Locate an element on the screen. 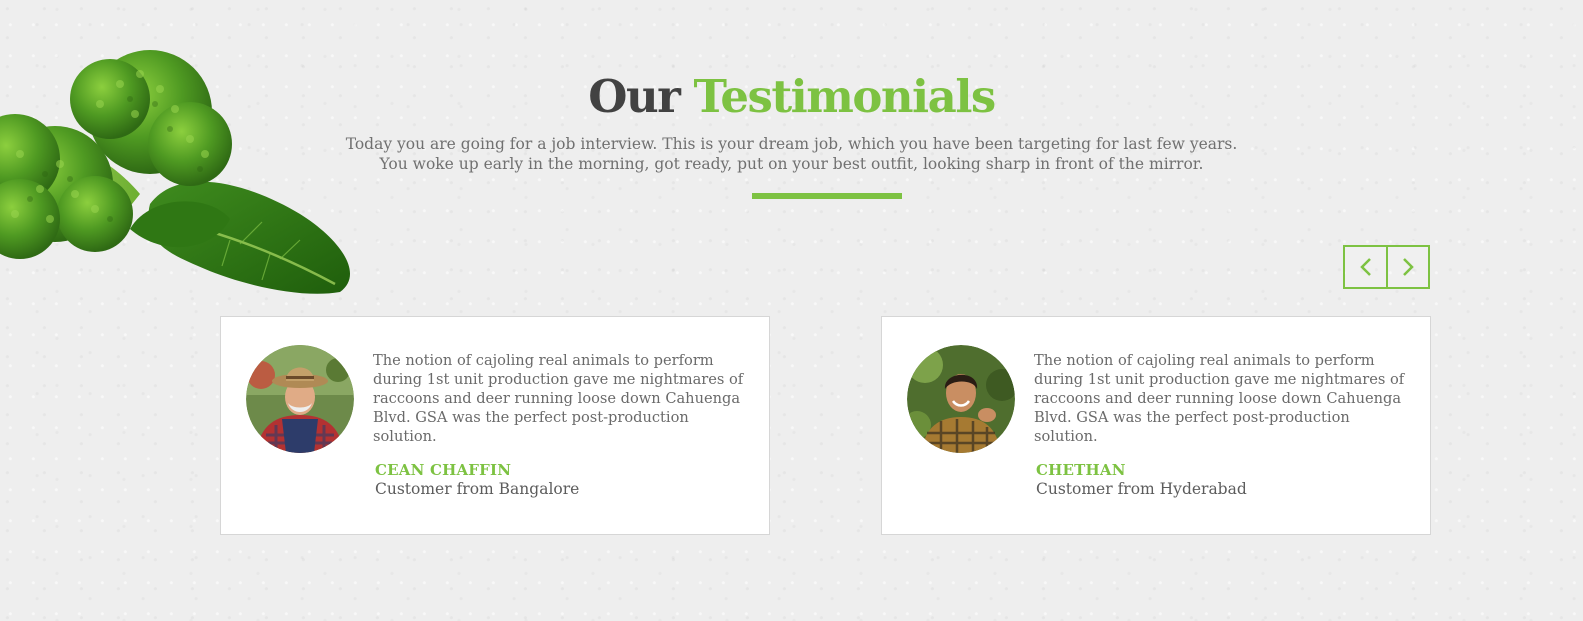 This screenshot has width=1583, height=621. title-divider is located at coordinates (827, 196).